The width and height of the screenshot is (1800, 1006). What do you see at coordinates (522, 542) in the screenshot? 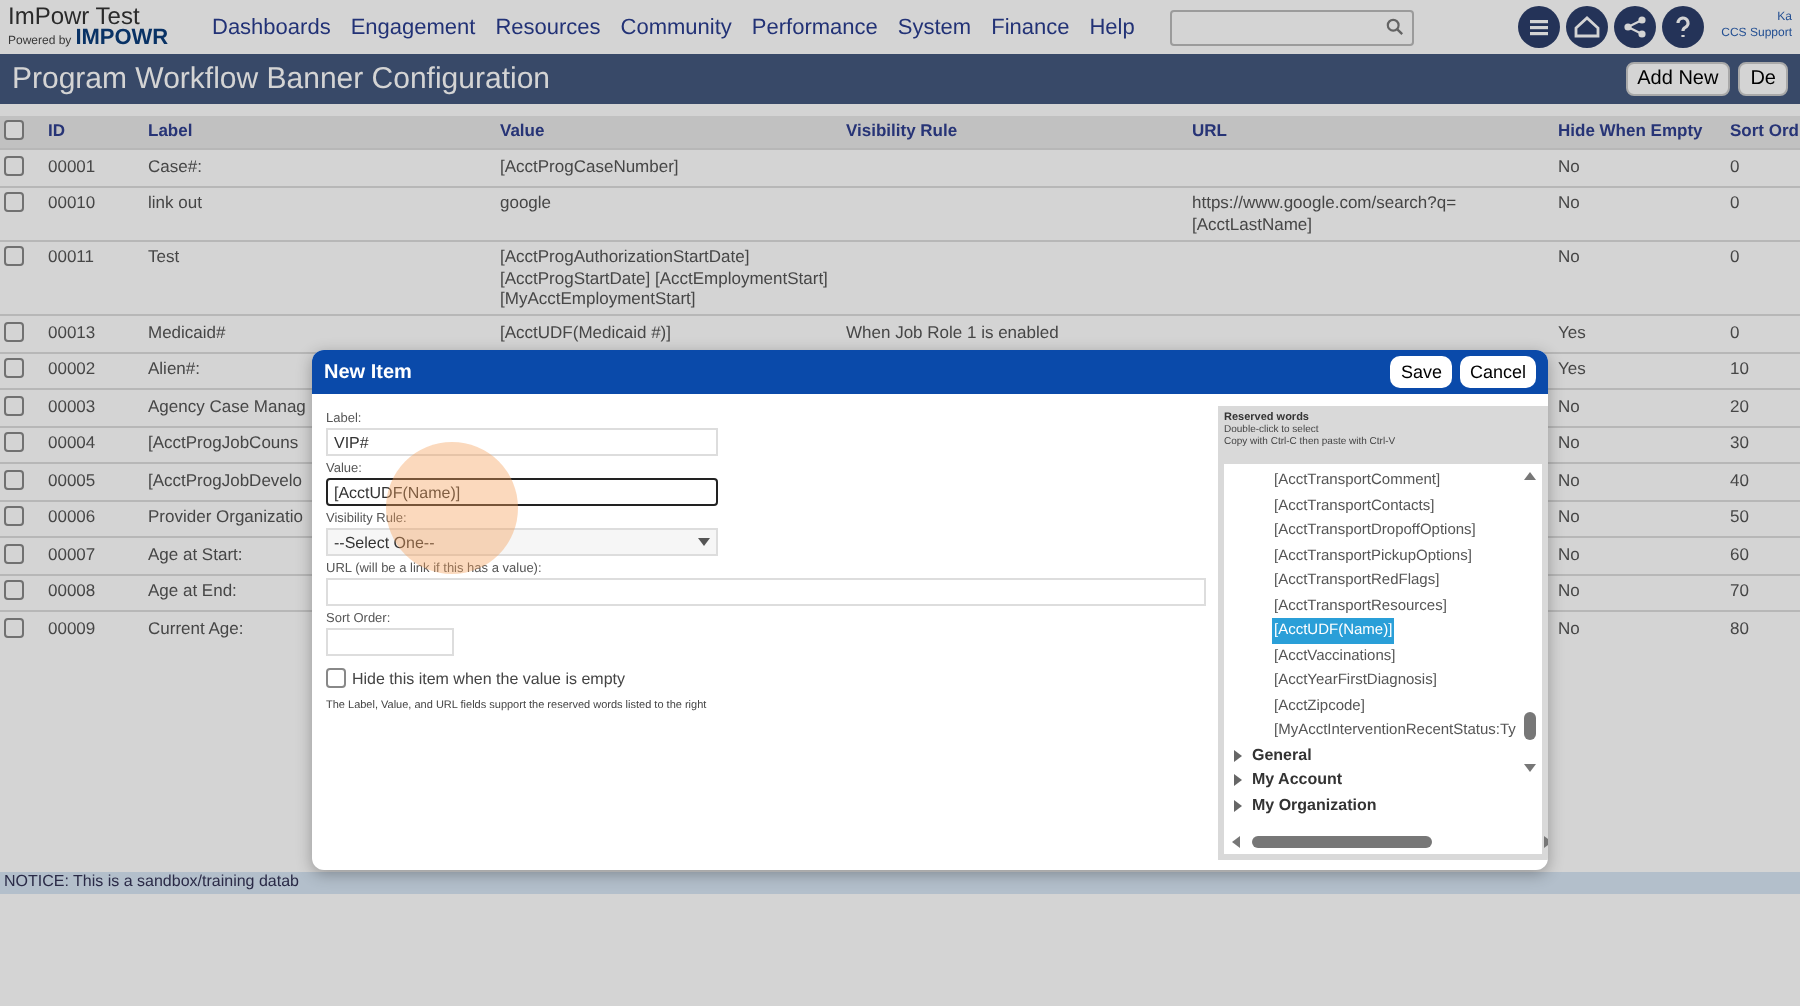
I see `select-field: --Select One--` at bounding box center [522, 542].